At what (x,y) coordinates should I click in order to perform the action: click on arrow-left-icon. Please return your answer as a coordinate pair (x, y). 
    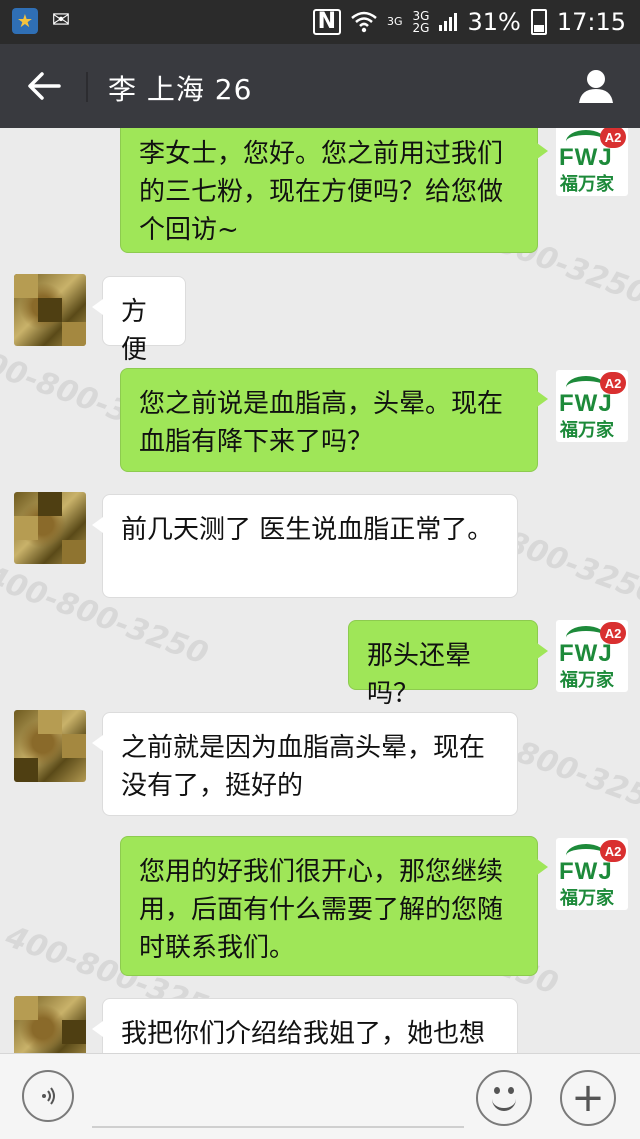
    Looking at the image, I should click on (44, 86).